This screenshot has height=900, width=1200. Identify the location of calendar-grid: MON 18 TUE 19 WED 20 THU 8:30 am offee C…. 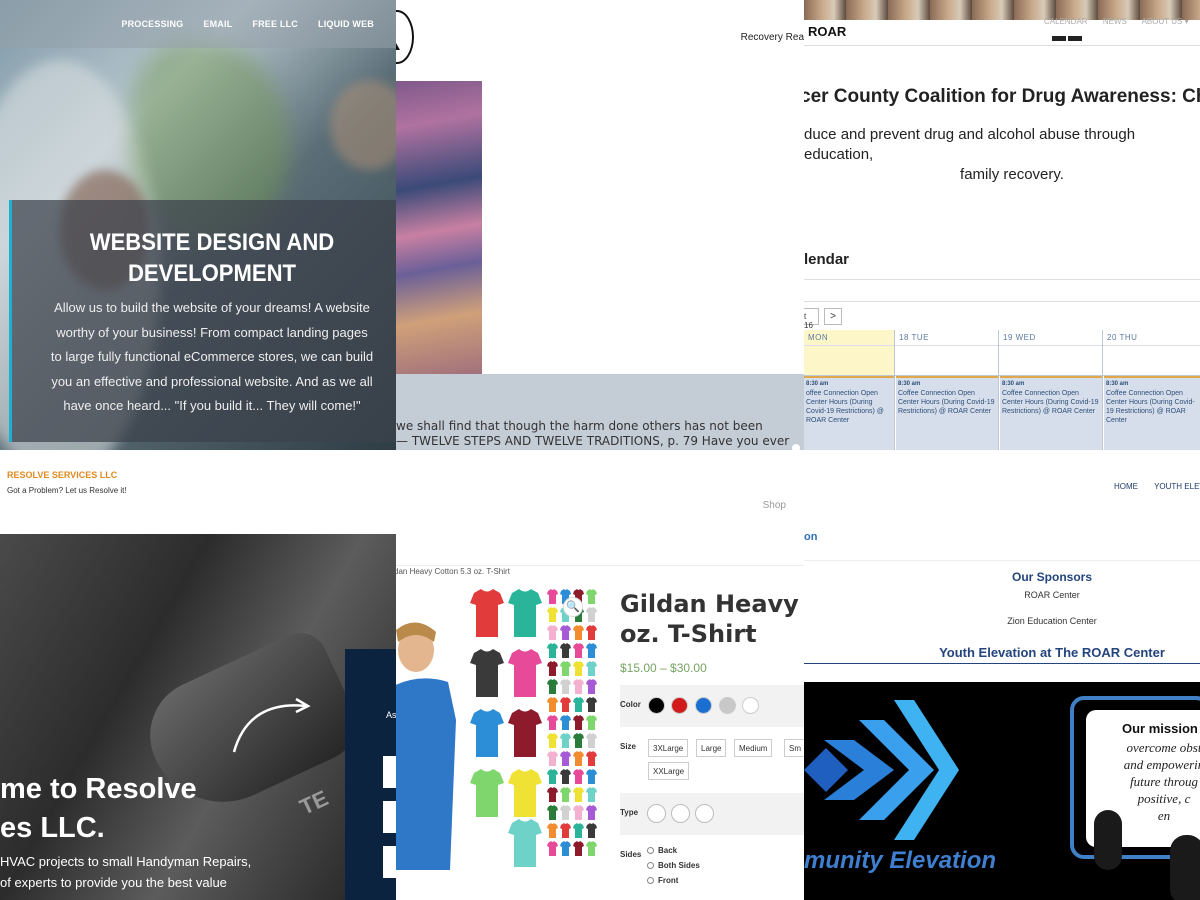
(1002, 390).